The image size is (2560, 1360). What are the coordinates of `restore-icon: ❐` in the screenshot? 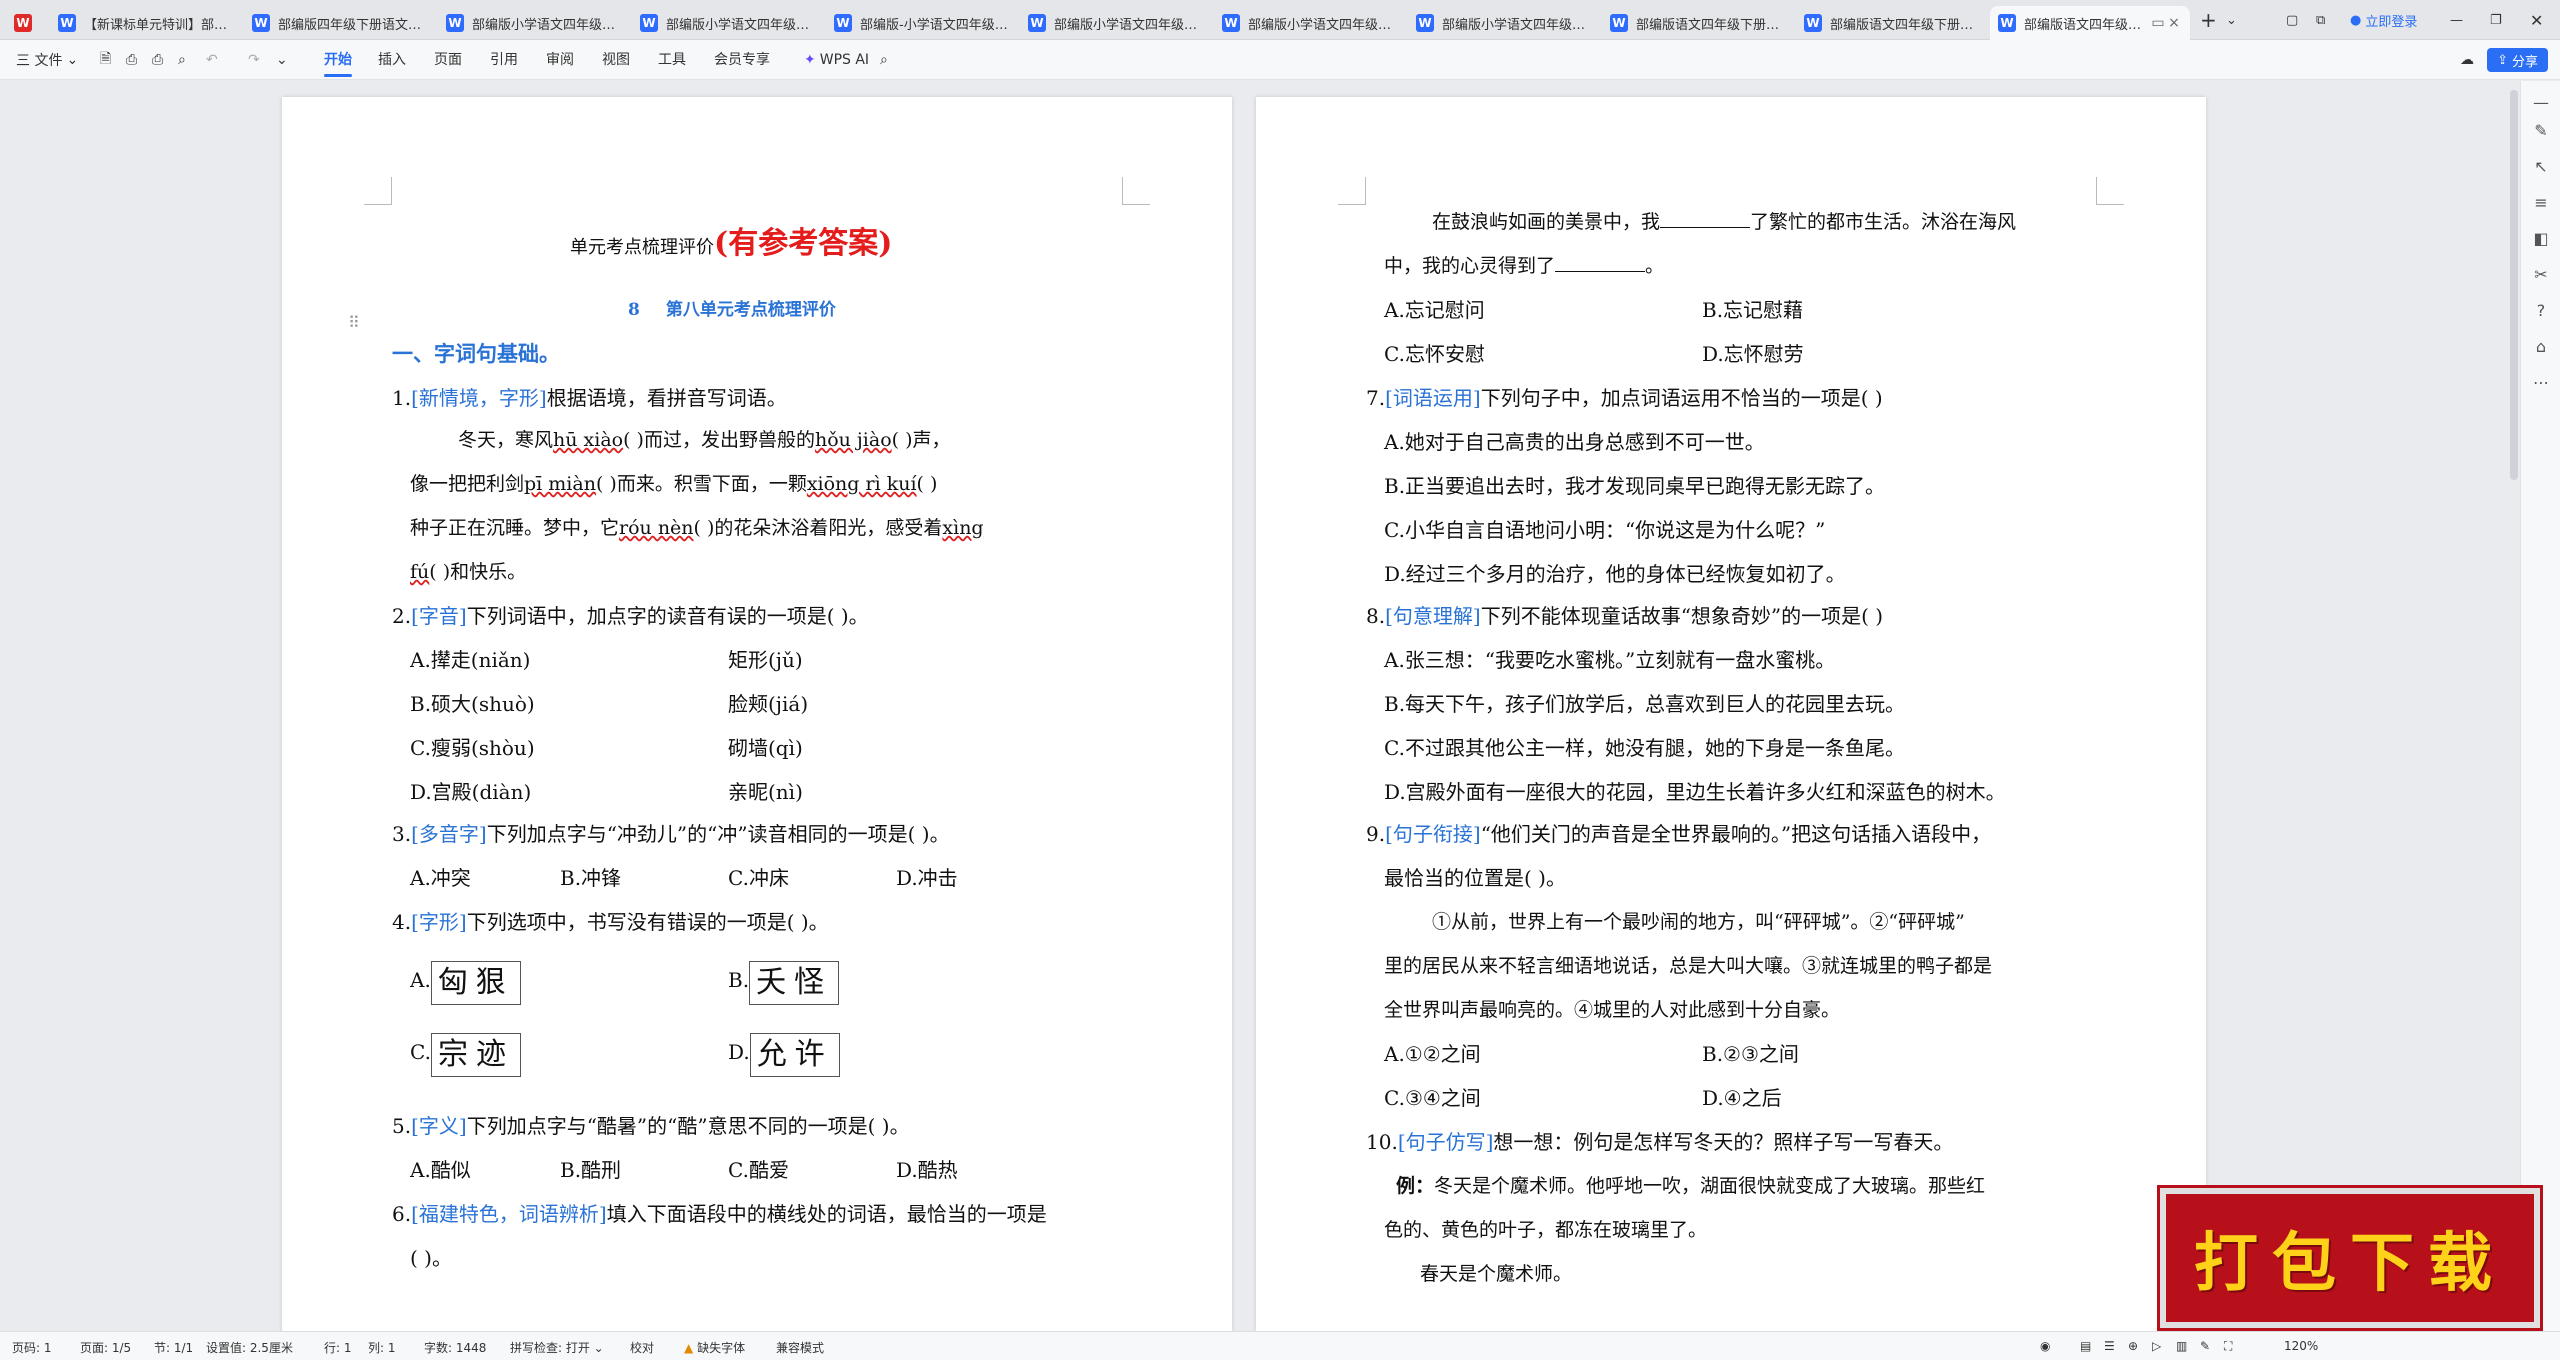 It's located at (2496, 20).